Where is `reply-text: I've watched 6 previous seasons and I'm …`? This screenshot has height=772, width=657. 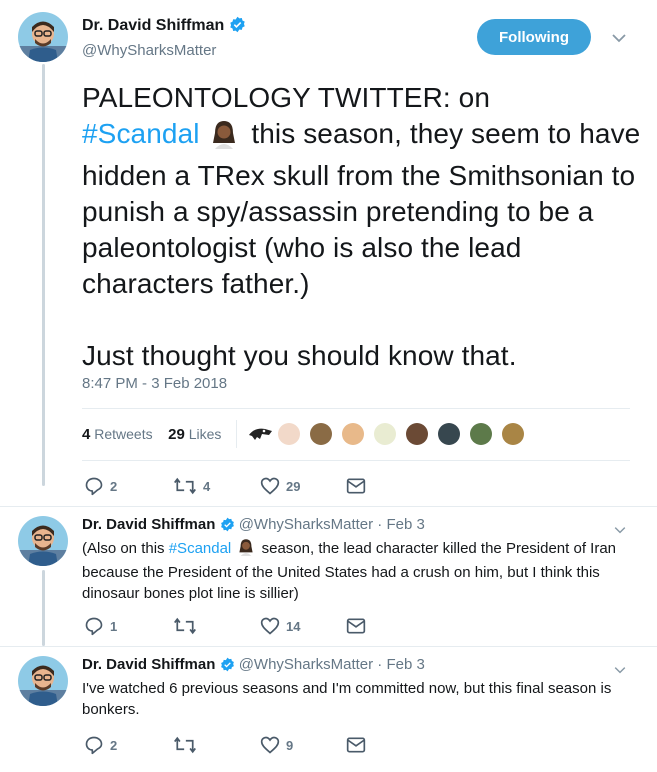 reply-text: I've watched 6 previous seasons and I'm … is located at coordinates (347, 699).